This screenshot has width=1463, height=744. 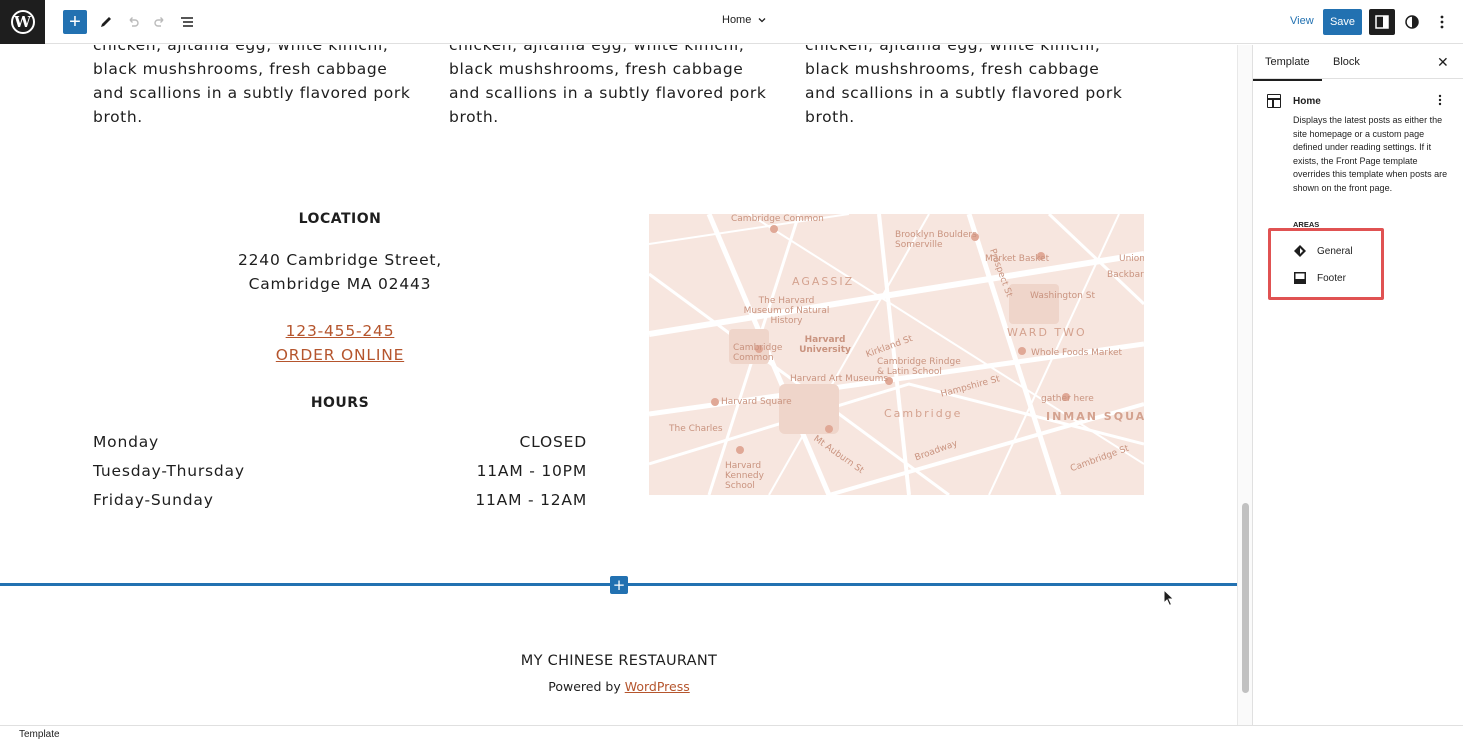 I want to click on map-label: INMAN SQUARE, so click(x=1095, y=416).